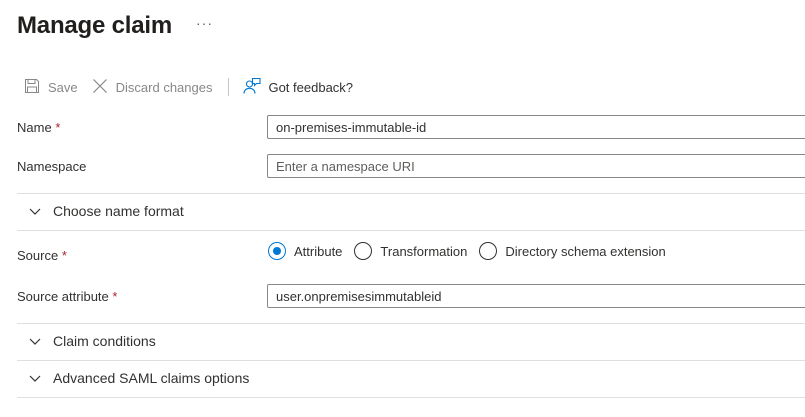 This screenshot has height=417, width=805. Describe the element at coordinates (536, 166) in the screenshot. I see `namespace-input` at that location.